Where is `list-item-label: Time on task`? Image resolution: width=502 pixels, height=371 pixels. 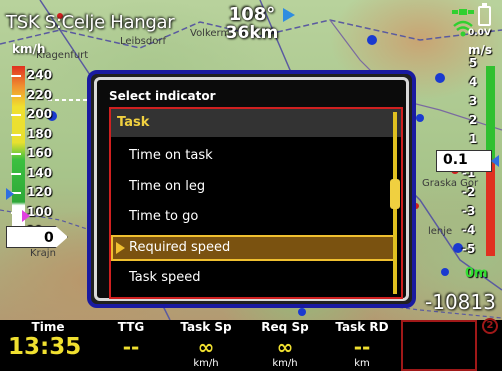
list-item-label: Time on task is located at coordinates (171, 155).